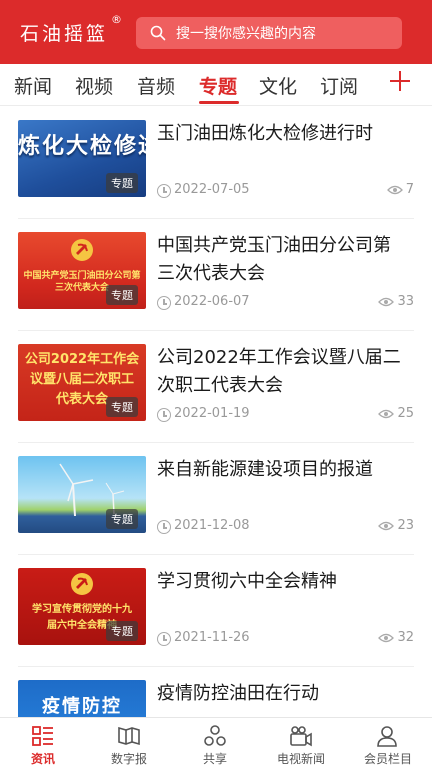 The image size is (432, 768). I want to click on nav-label: 共享, so click(214, 759).